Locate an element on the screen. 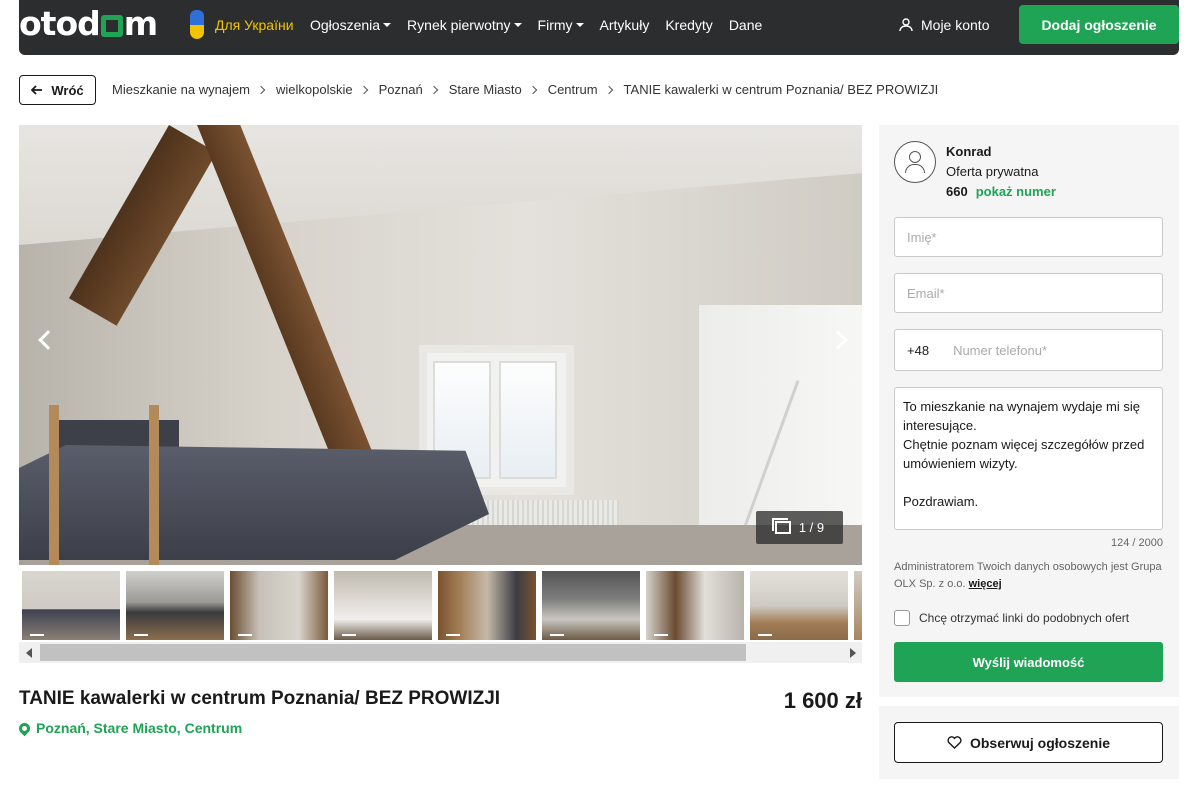  nav-dane: Dane is located at coordinates (745, 25).